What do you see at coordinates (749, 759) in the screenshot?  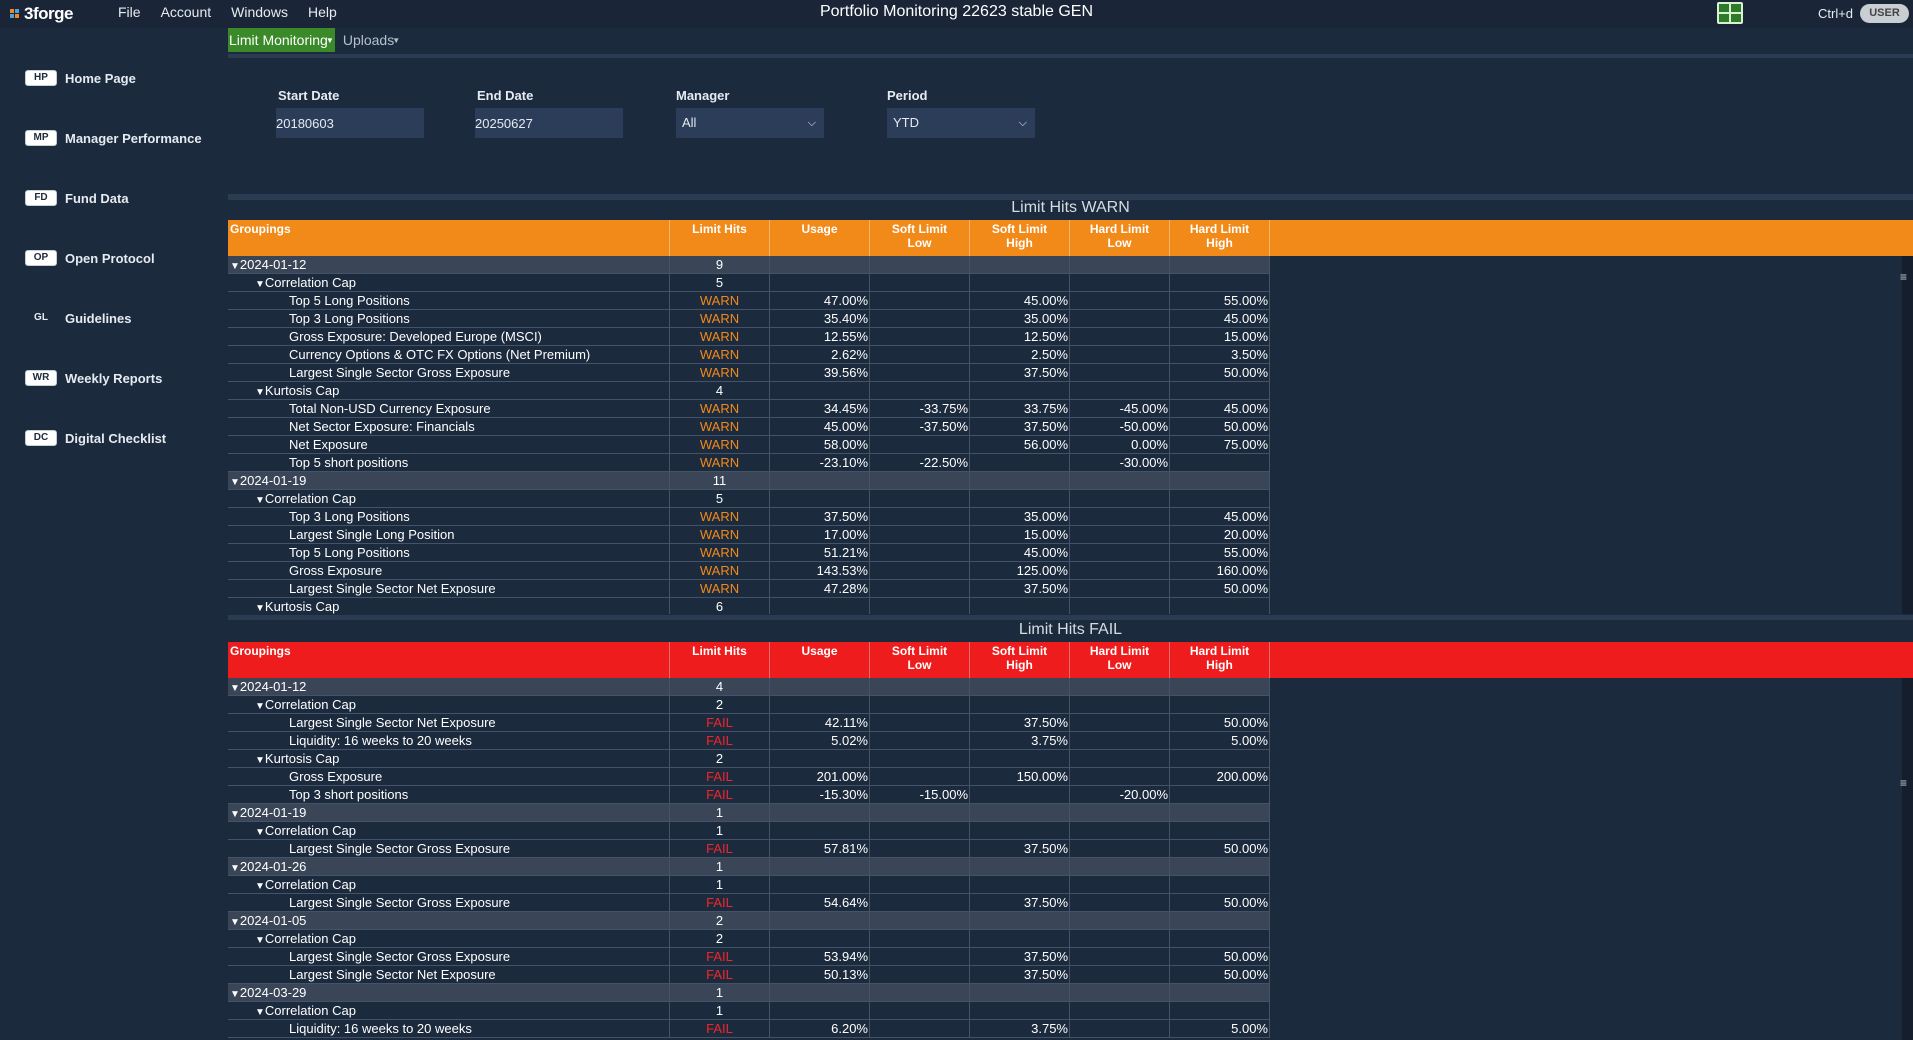 I see `cap-group-row: ▼Kurtosis Cap 2` at bounding box center [749, 759].